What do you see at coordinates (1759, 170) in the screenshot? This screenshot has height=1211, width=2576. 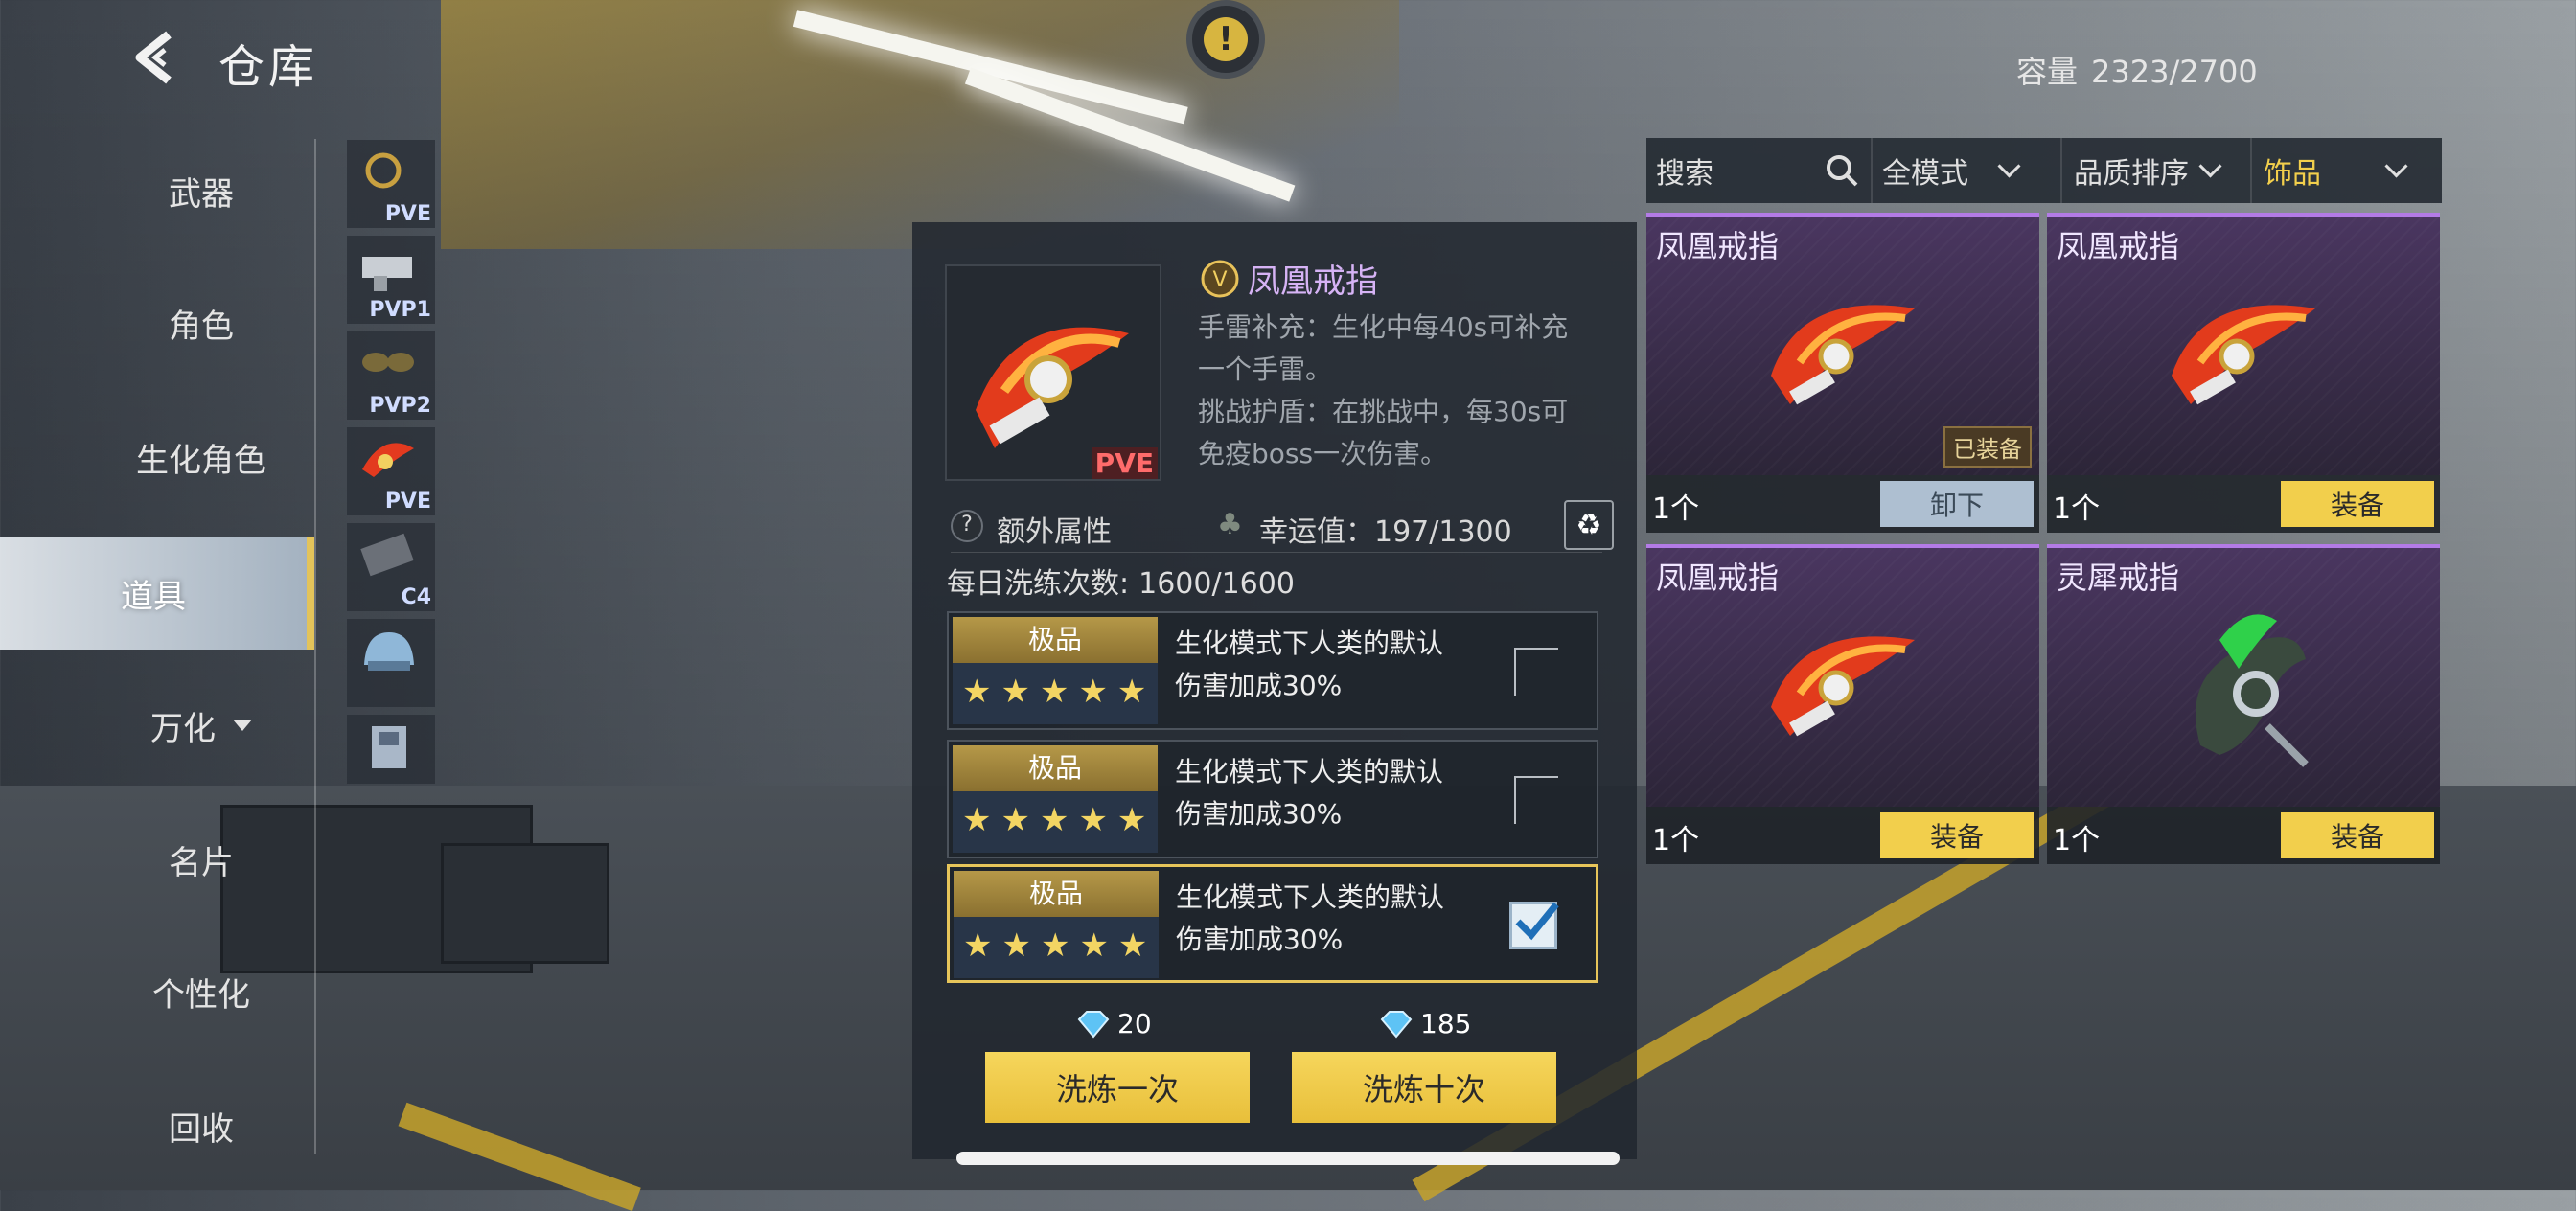 I see `search-field: 搜索` at bounding box center [1759, 170].